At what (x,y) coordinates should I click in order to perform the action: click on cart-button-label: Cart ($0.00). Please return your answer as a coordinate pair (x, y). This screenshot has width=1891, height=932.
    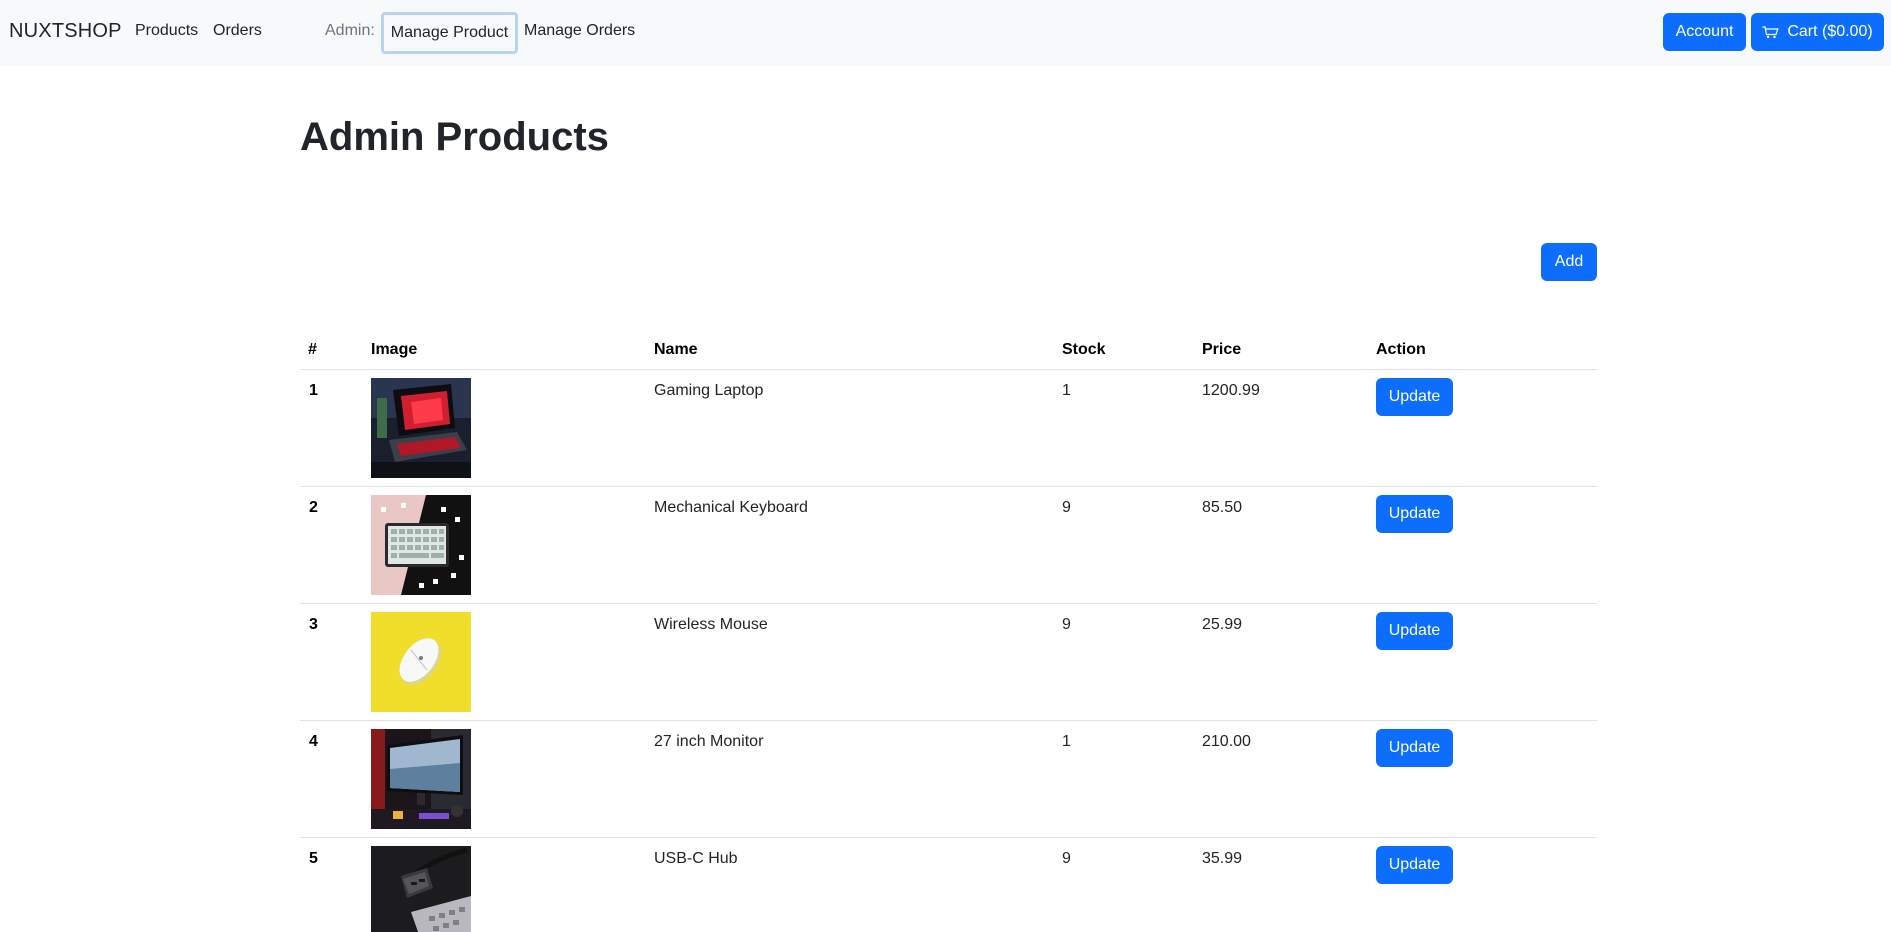
    Looking at the image, I should click on (1830, 31).